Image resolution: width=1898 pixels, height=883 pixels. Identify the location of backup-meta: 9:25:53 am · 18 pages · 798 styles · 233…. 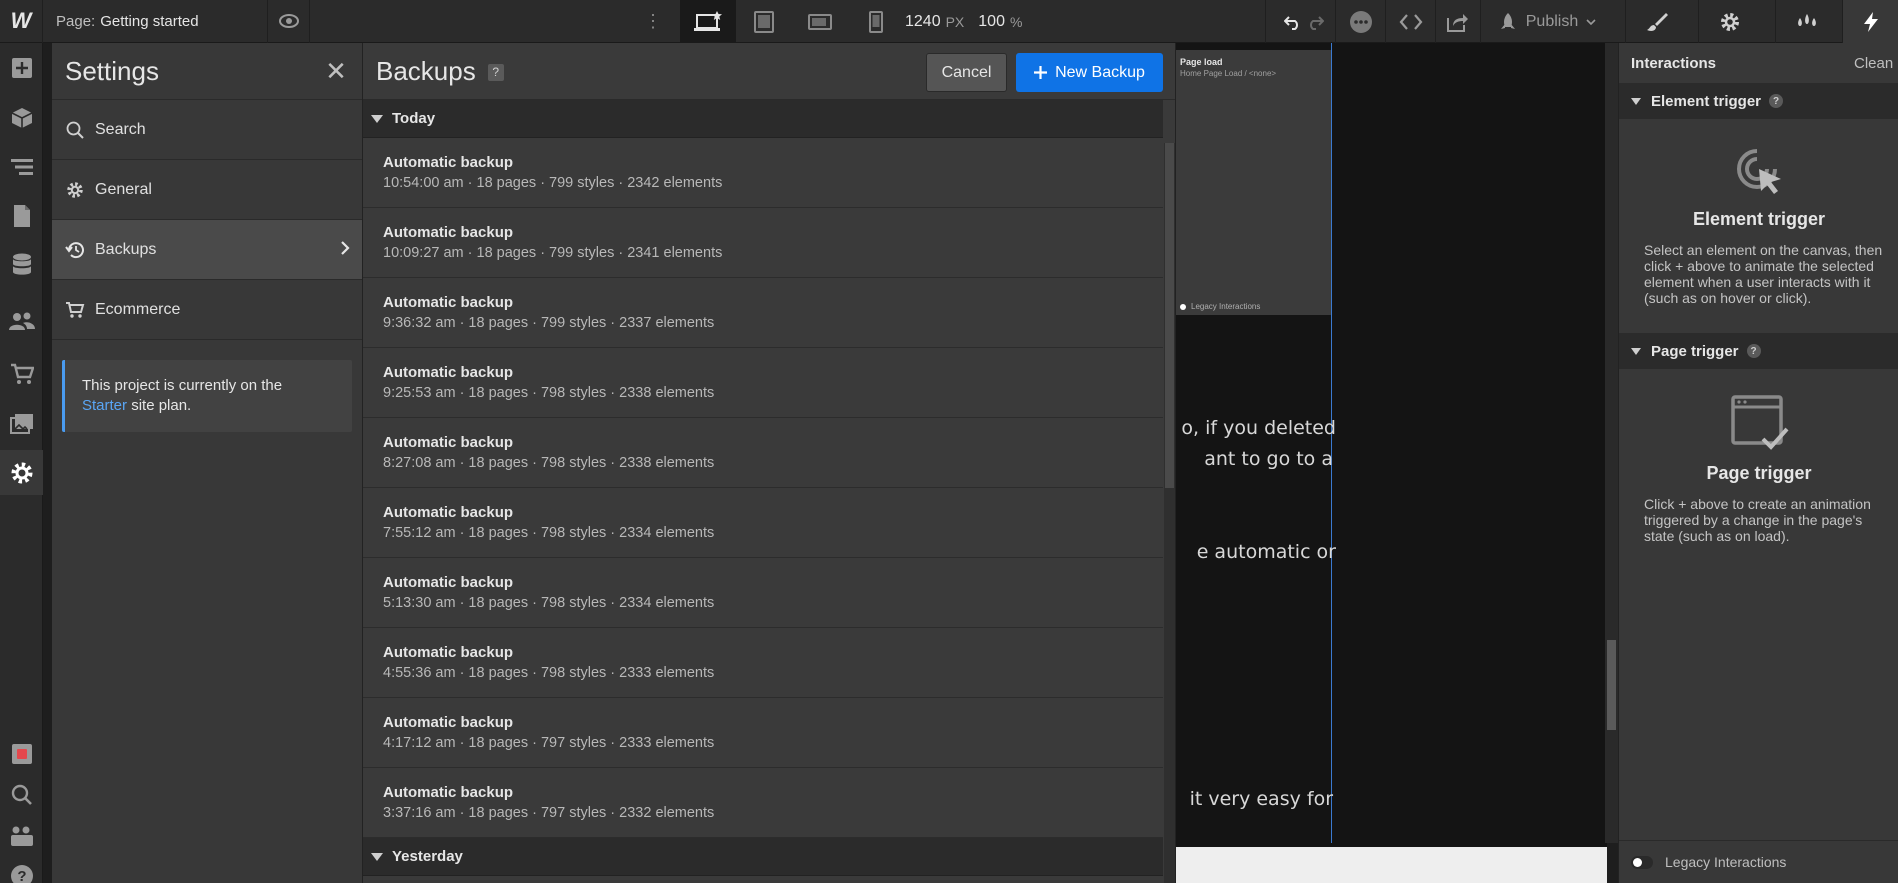
(549, 393).